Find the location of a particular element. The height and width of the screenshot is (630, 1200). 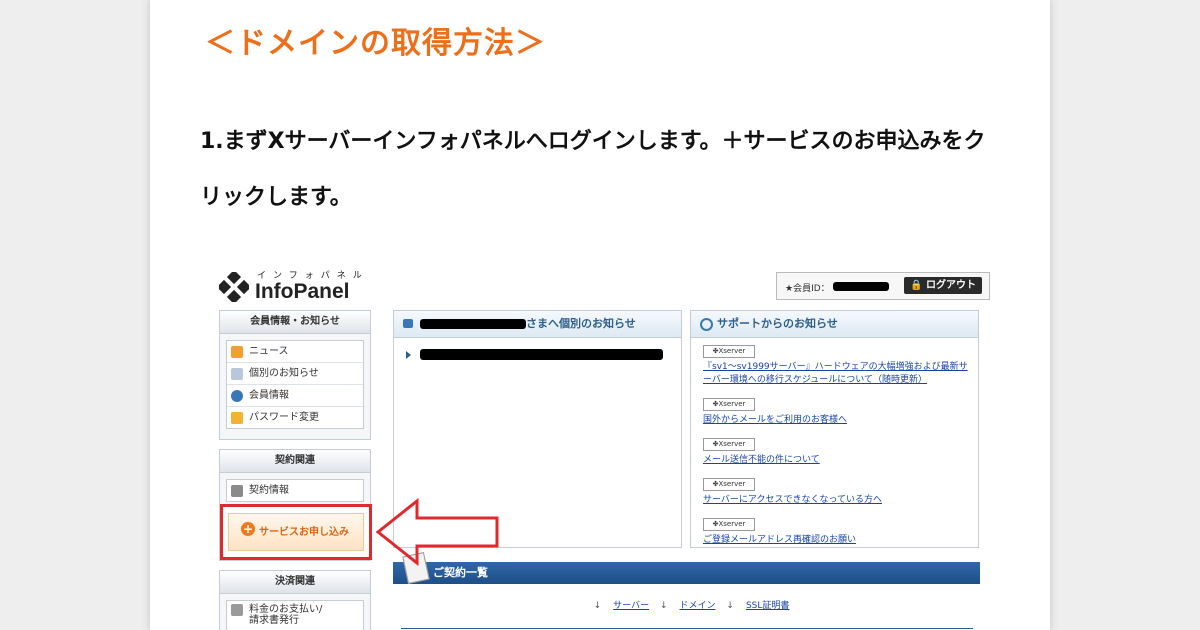

support-notice-item: ✤Xserver メール送信不能の件について is located at coordinates (838, 452).